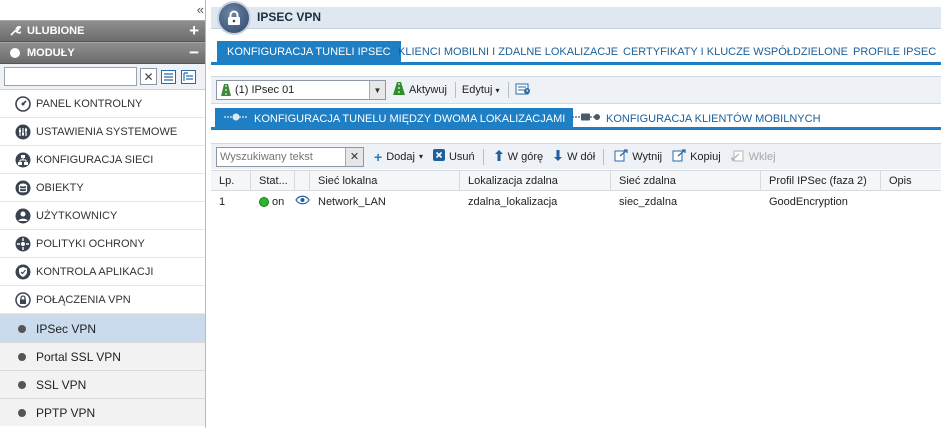 The width and height of the screenshot is (941, 428). Describe the element at coordinates (222, 201) in the screenshot. I see `cell-lp: 1` at that location.